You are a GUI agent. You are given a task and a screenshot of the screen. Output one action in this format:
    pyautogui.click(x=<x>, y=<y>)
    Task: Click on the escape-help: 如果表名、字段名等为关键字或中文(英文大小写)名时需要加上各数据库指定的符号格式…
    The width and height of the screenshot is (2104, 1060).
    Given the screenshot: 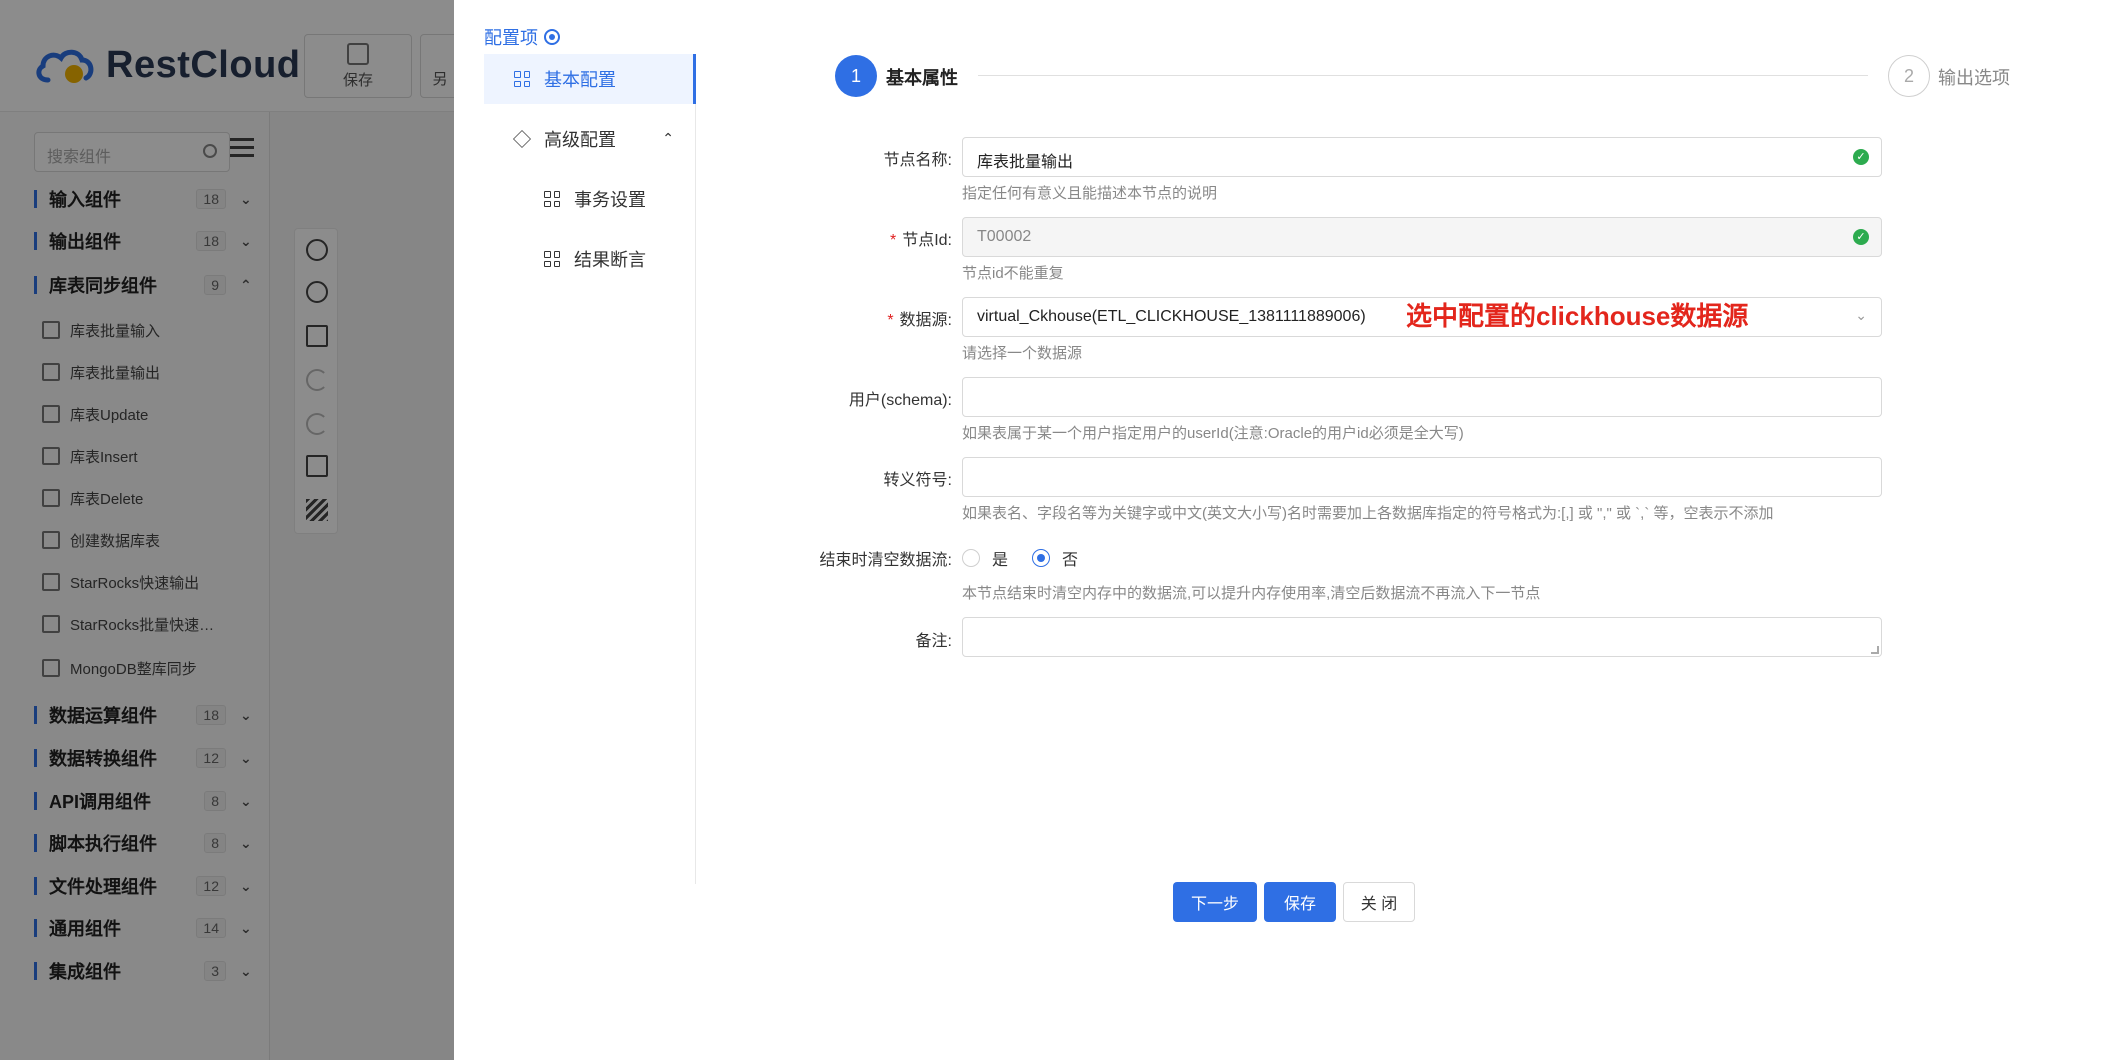 What is the action you would take?
    pyautogui.click(x=1368, y=513)
    